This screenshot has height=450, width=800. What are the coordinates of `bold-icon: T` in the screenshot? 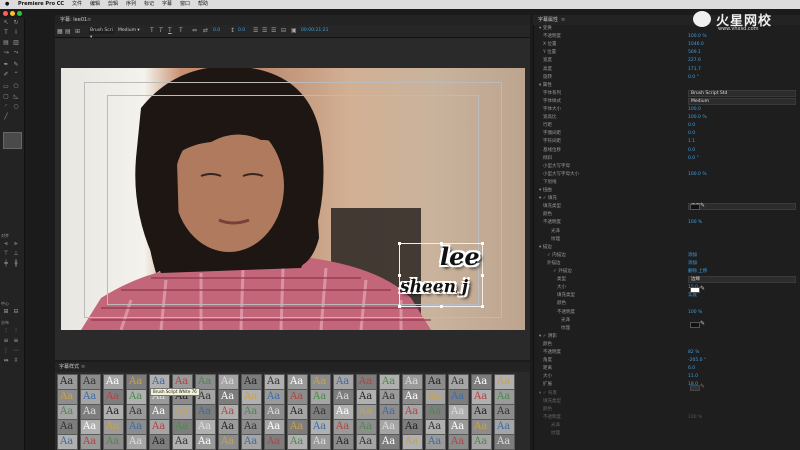 It's located at (152, 30).